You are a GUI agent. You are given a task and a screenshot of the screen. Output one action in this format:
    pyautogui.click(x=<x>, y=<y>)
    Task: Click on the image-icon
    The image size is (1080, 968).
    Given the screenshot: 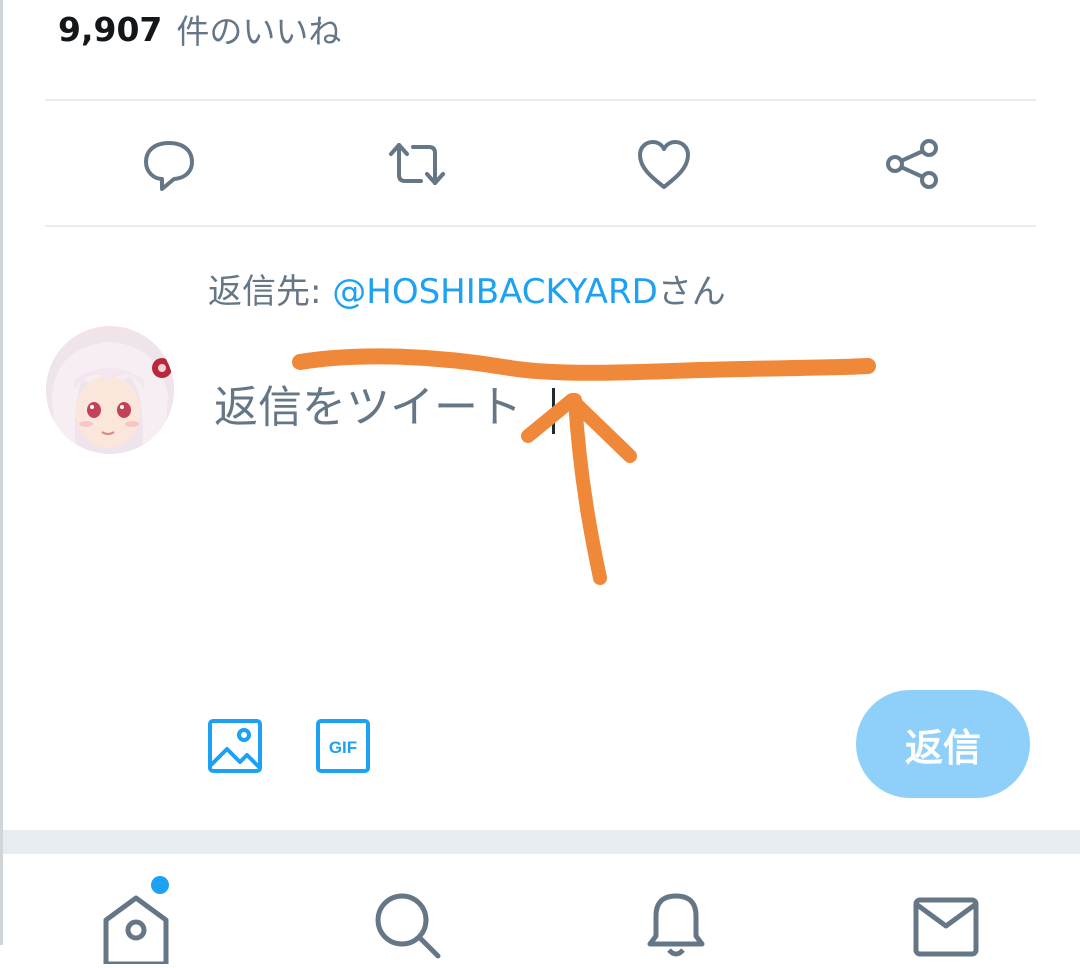 What is the action you would take?
    pyautogui.click(x=235, y=746)
    